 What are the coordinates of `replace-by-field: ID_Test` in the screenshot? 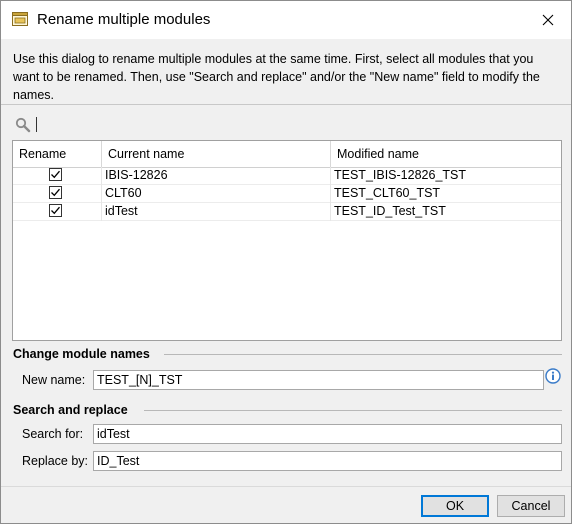 It's located at (327, 461).